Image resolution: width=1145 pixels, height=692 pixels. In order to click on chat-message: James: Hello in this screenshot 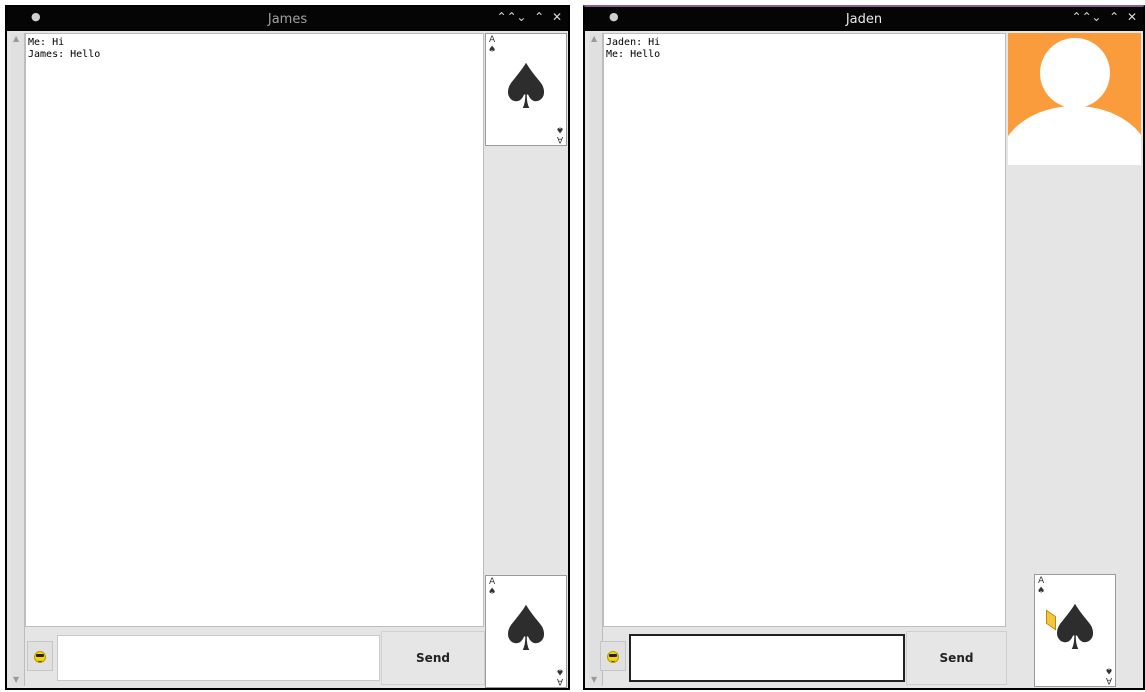, I will do `click(64, 54)`.